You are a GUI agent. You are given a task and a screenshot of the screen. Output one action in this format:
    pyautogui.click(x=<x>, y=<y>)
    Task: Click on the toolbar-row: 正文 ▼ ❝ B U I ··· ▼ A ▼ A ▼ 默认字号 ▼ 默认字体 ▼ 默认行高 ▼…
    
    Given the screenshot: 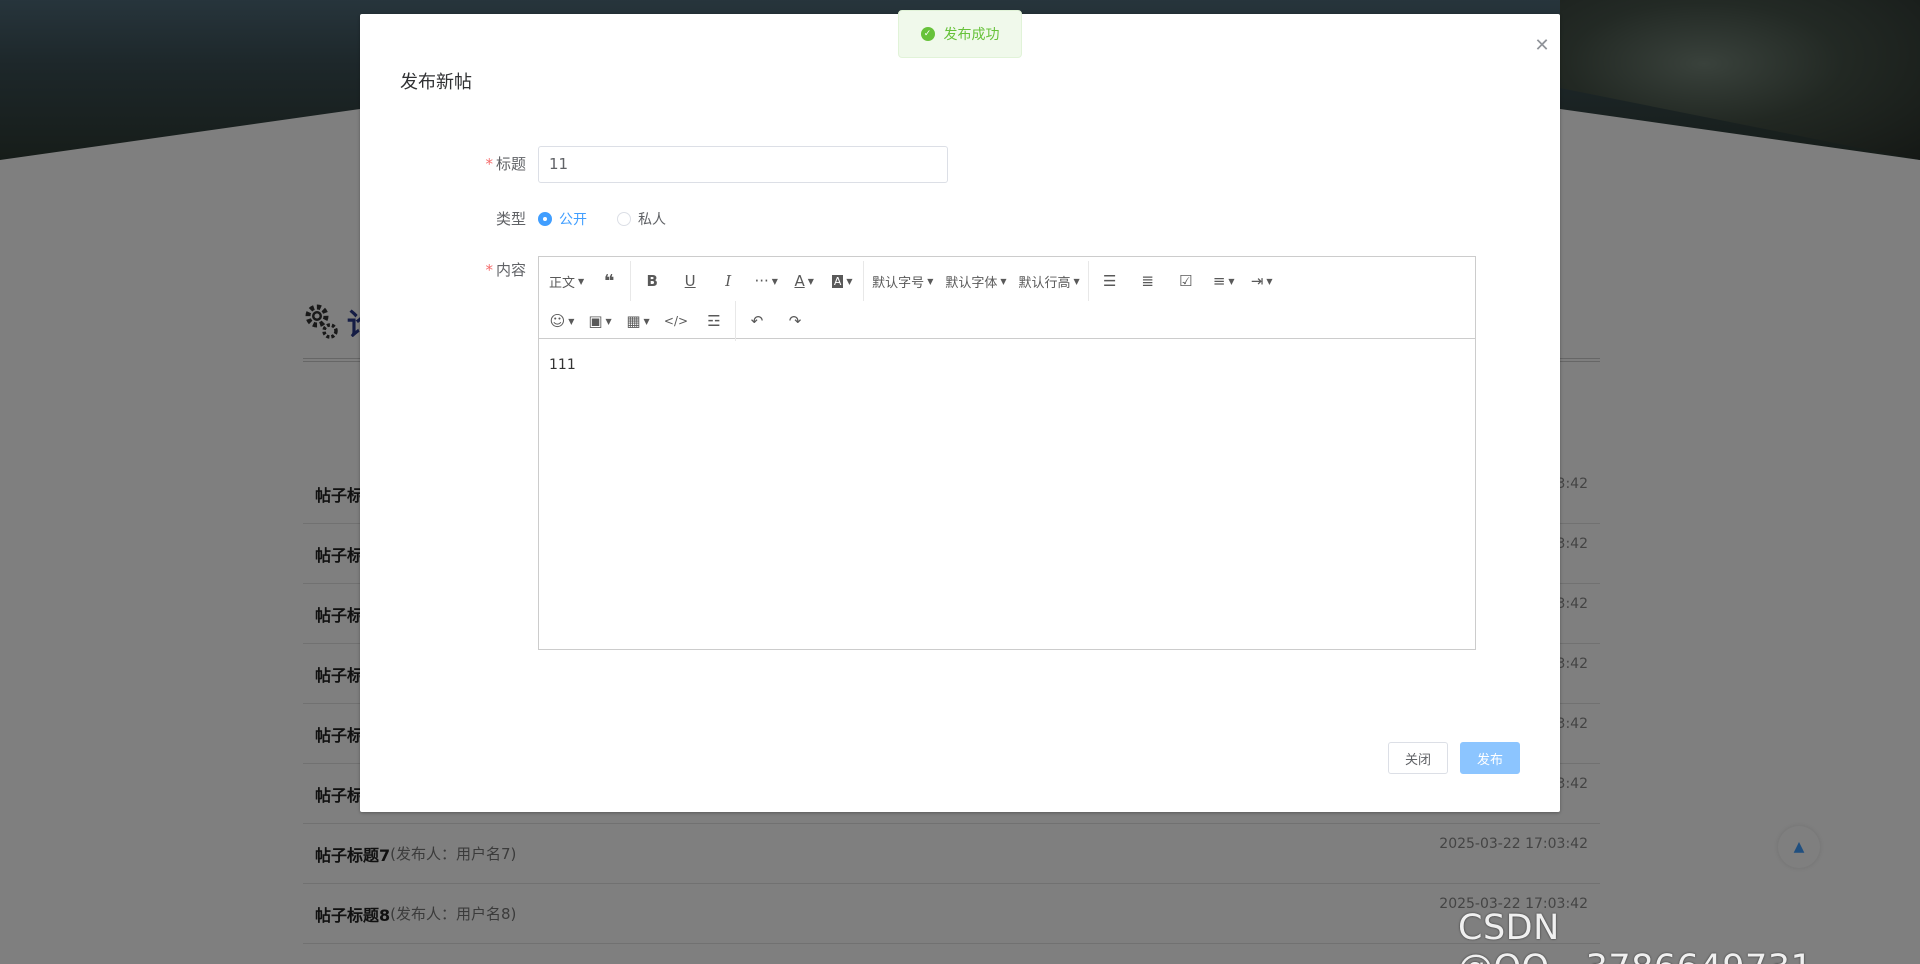 What is the action you would take?
    pyautogui.click(x=1007, y=281)
    